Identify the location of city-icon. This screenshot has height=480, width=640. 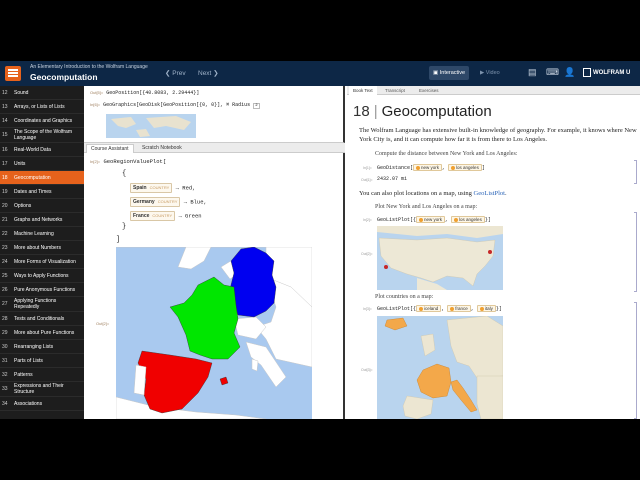
(453, 167).